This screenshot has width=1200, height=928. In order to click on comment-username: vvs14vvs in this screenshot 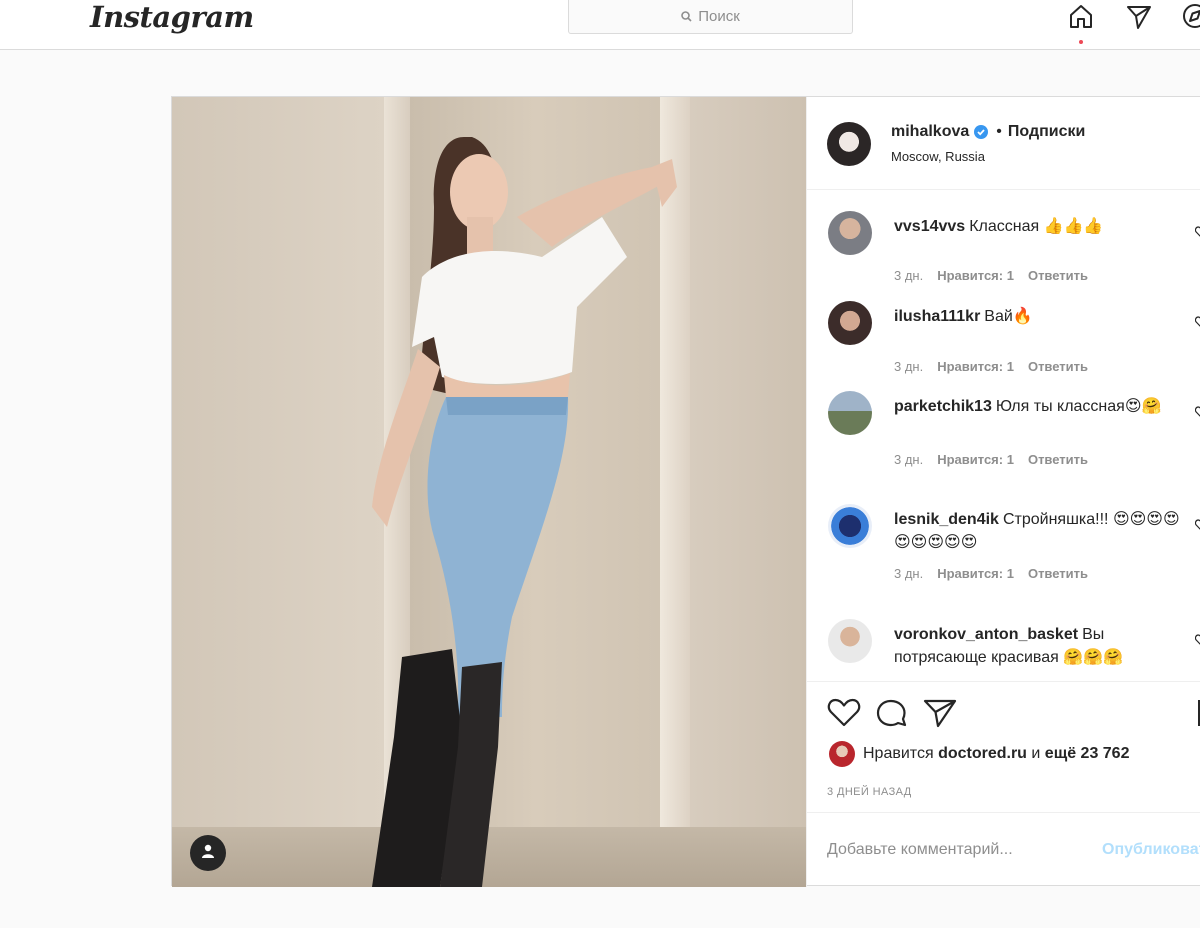, I will do `click(929, 226)`.